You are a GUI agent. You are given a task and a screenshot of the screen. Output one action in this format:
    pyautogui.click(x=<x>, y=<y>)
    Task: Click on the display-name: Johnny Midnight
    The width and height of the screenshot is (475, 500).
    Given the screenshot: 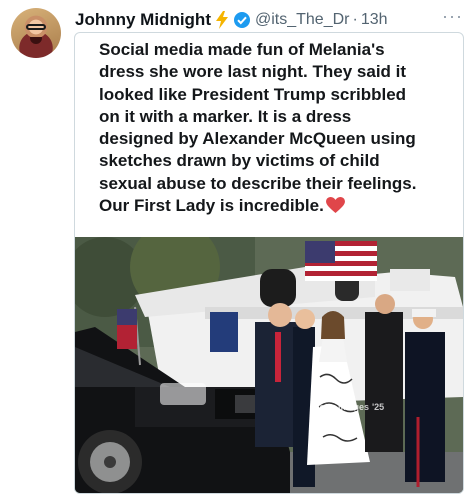 What is the action you would take?
    pyautogui.click(x=143, y=20)
    